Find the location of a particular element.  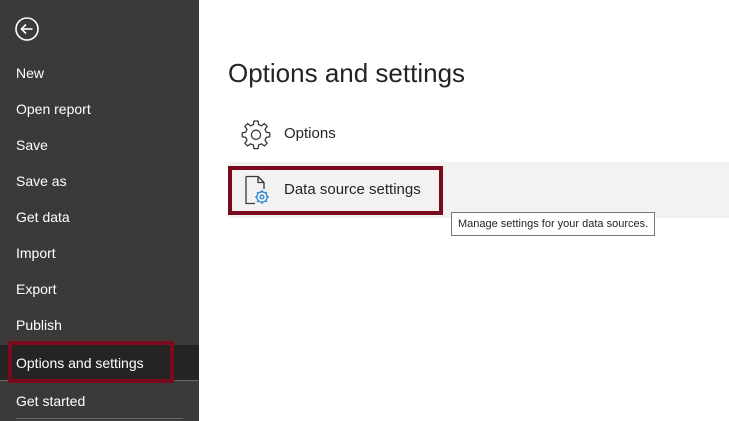

back-button is located at coordinates (27, 29).